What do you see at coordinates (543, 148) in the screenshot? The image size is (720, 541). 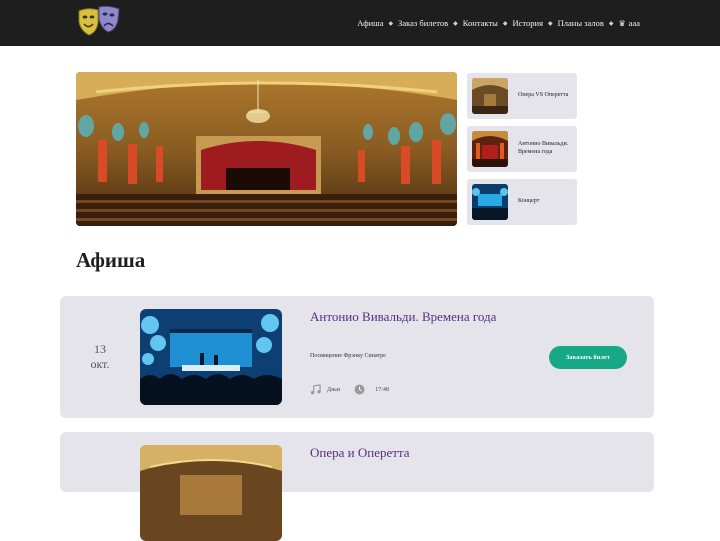 I see `thumb-label: Антонио Вивальди. Времена года` at bounding box center [543, 148].